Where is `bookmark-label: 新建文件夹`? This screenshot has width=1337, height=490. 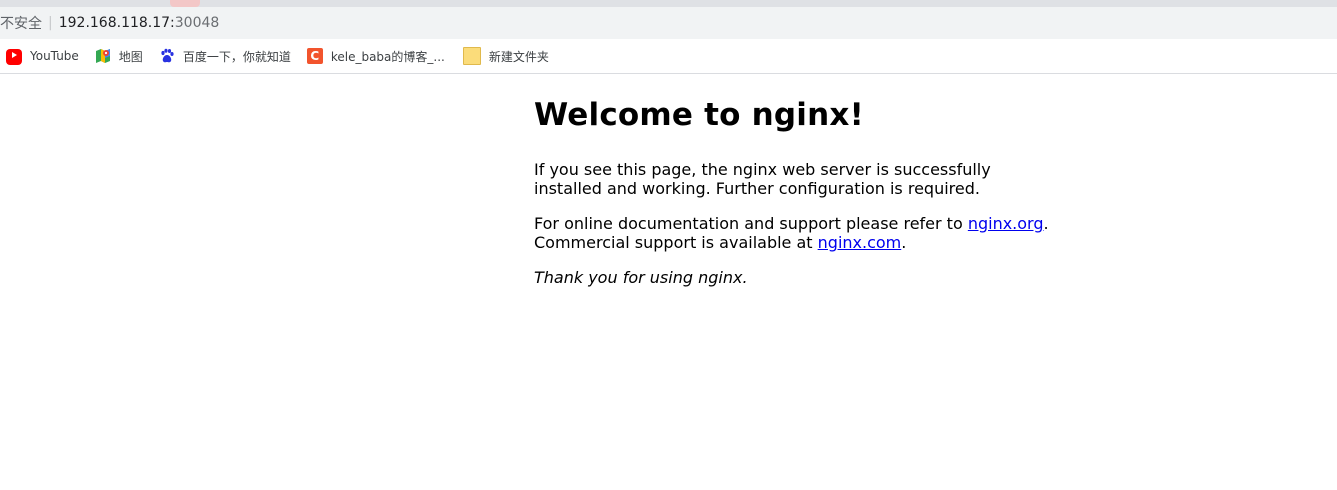
bookmark-label: 新建文件夹 is located at coordinates (518, 56).